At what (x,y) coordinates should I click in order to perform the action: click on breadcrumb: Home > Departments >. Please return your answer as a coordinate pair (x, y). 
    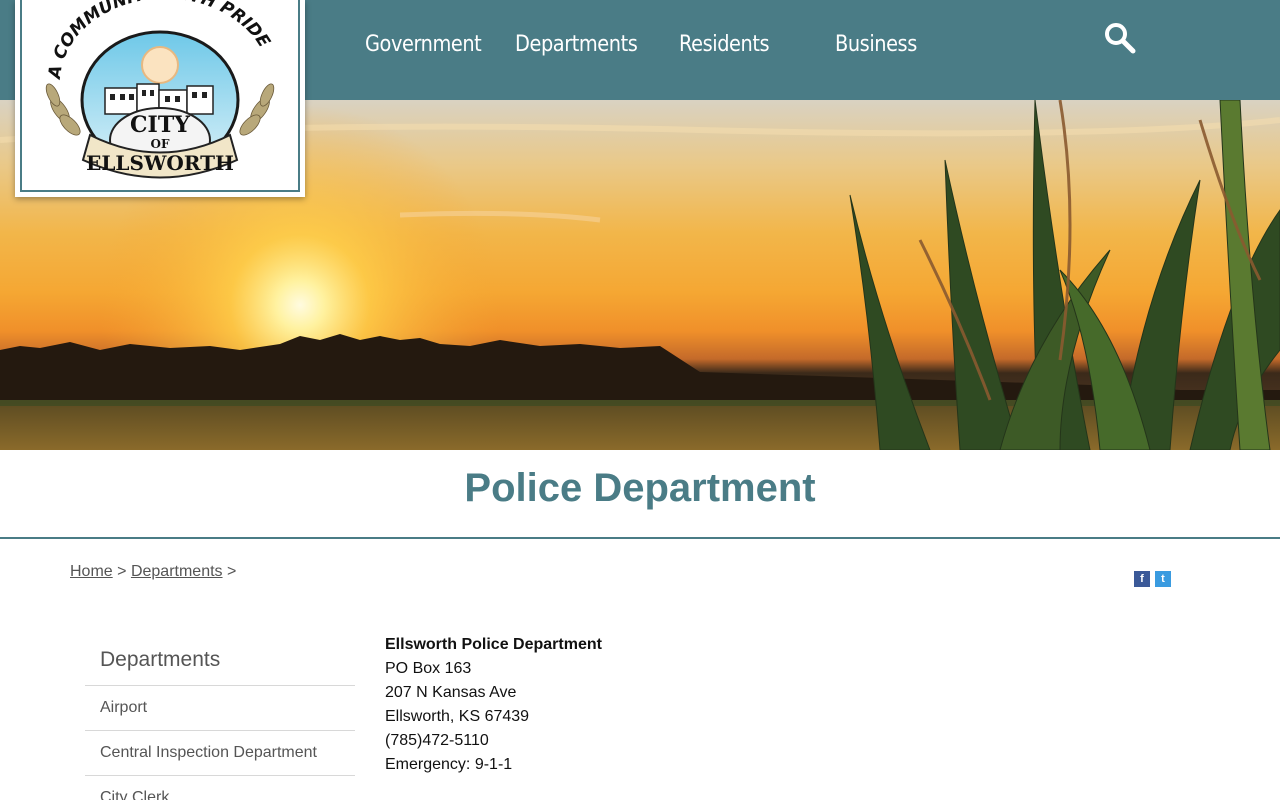
    Looking at the image, I should click on (153, 572).